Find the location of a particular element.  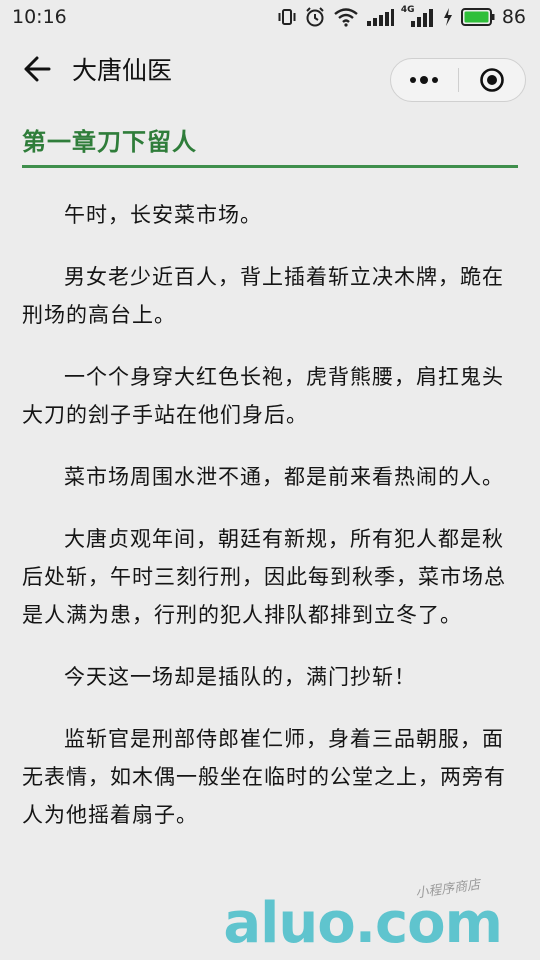

alarm-icon is located at coordinates (315, 17).